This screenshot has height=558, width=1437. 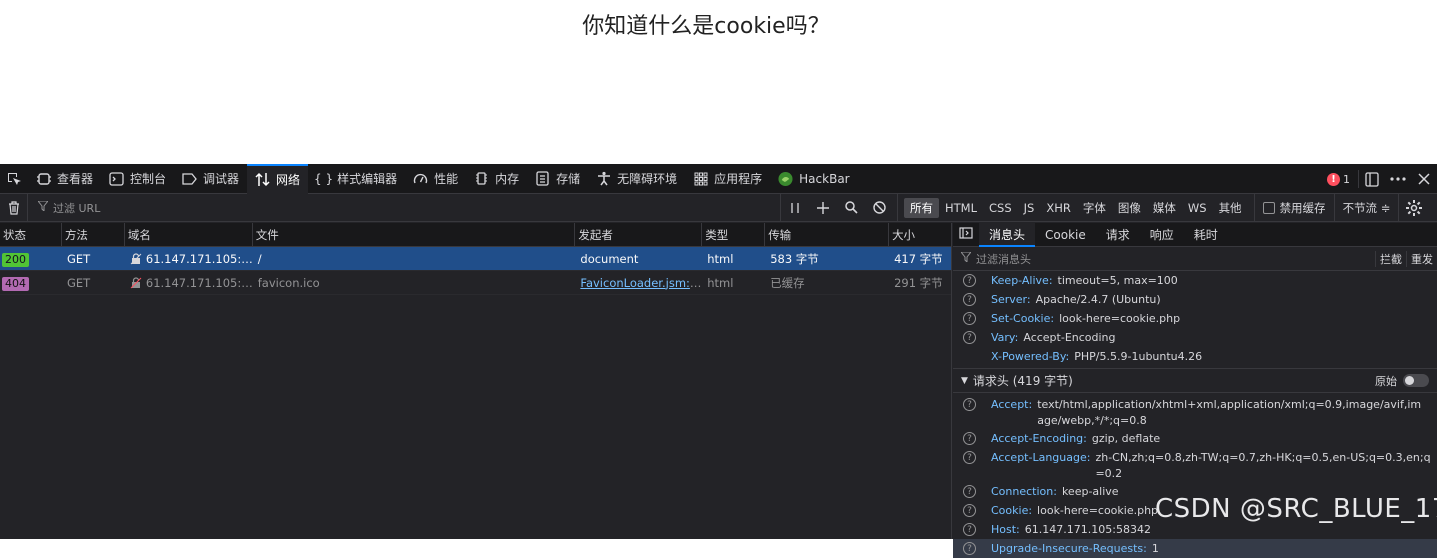 What do you see at coordinates (496, 179) in the screenshot?
I see `tab-memory: 内存` at bounding box center [496, 179].